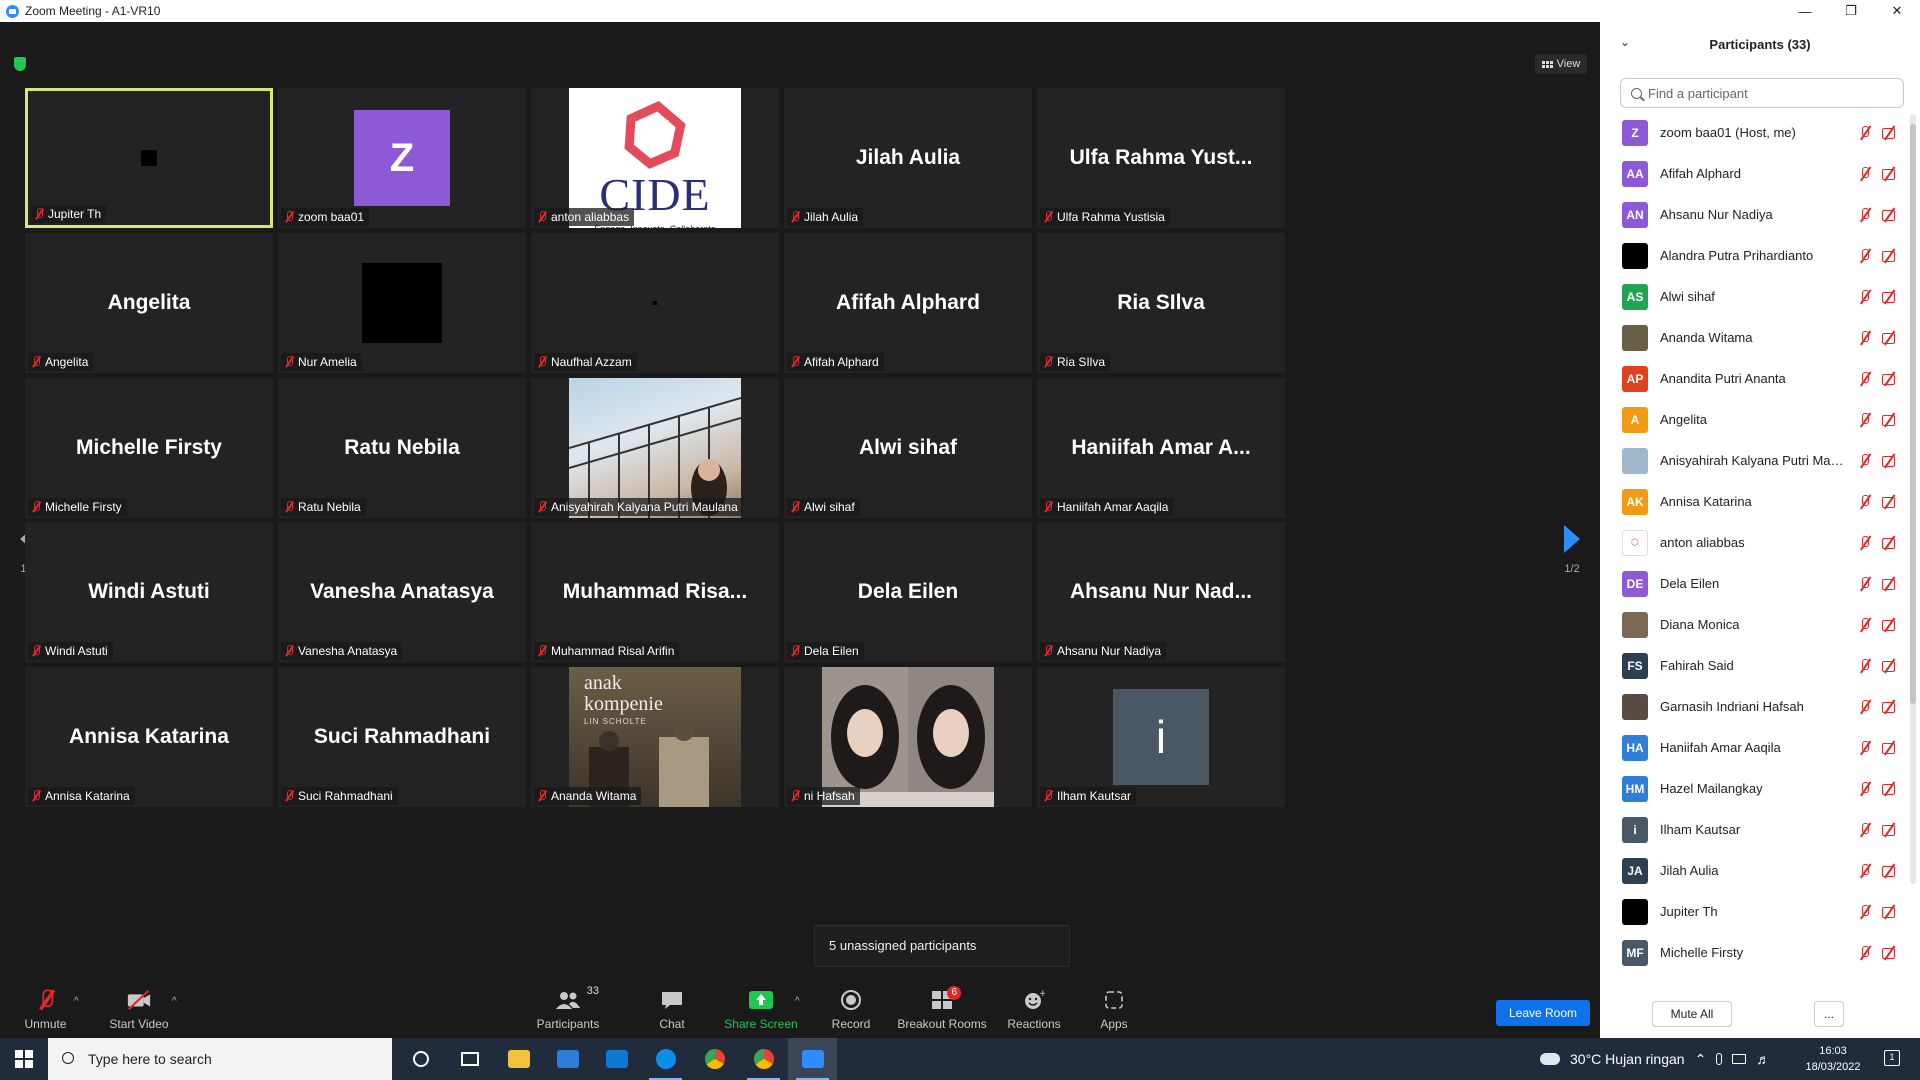 The height and width of the screenshot is (1080, 1920). Describe the element at coordinates (1692, 1014) in the screenshot. I see `mute-all-button: Mute All` at that location.